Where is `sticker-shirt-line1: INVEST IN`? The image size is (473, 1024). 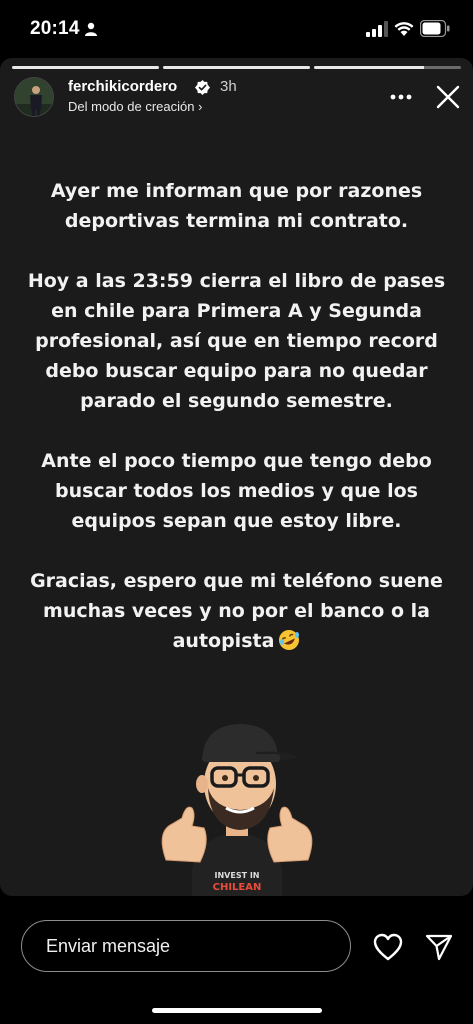
sticker-shirt-line1: INVEST IN is located at coordinates (236, 875).